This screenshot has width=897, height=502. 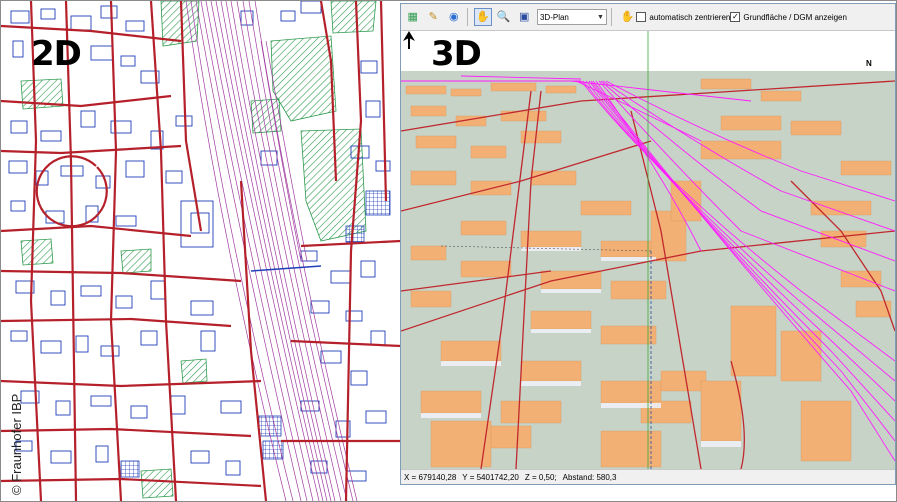 I want to click on auto-center-label: automatisch zentrieren, so click(x=690, y=17).